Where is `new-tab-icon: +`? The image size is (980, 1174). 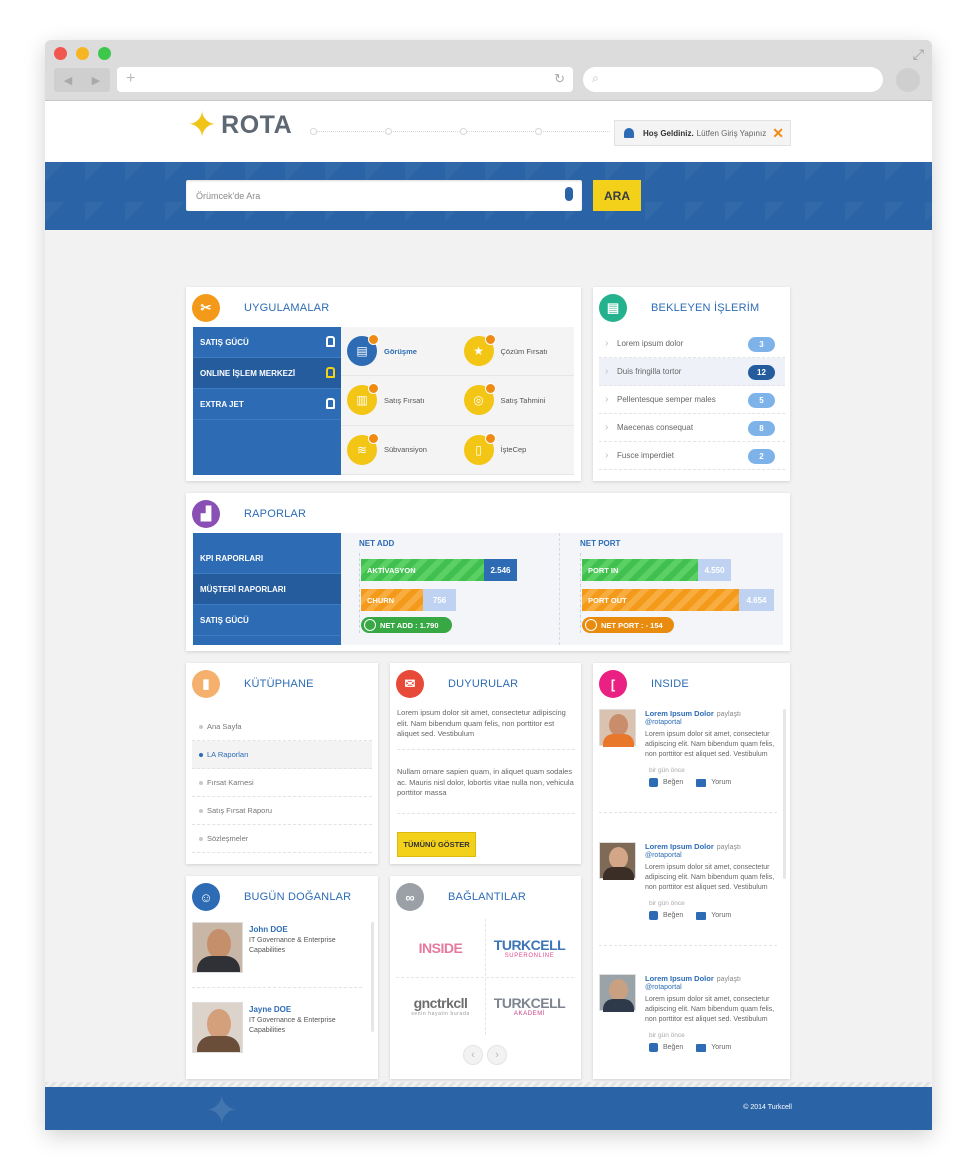
new-tab-icon: + is located at coordinates (130, 79).